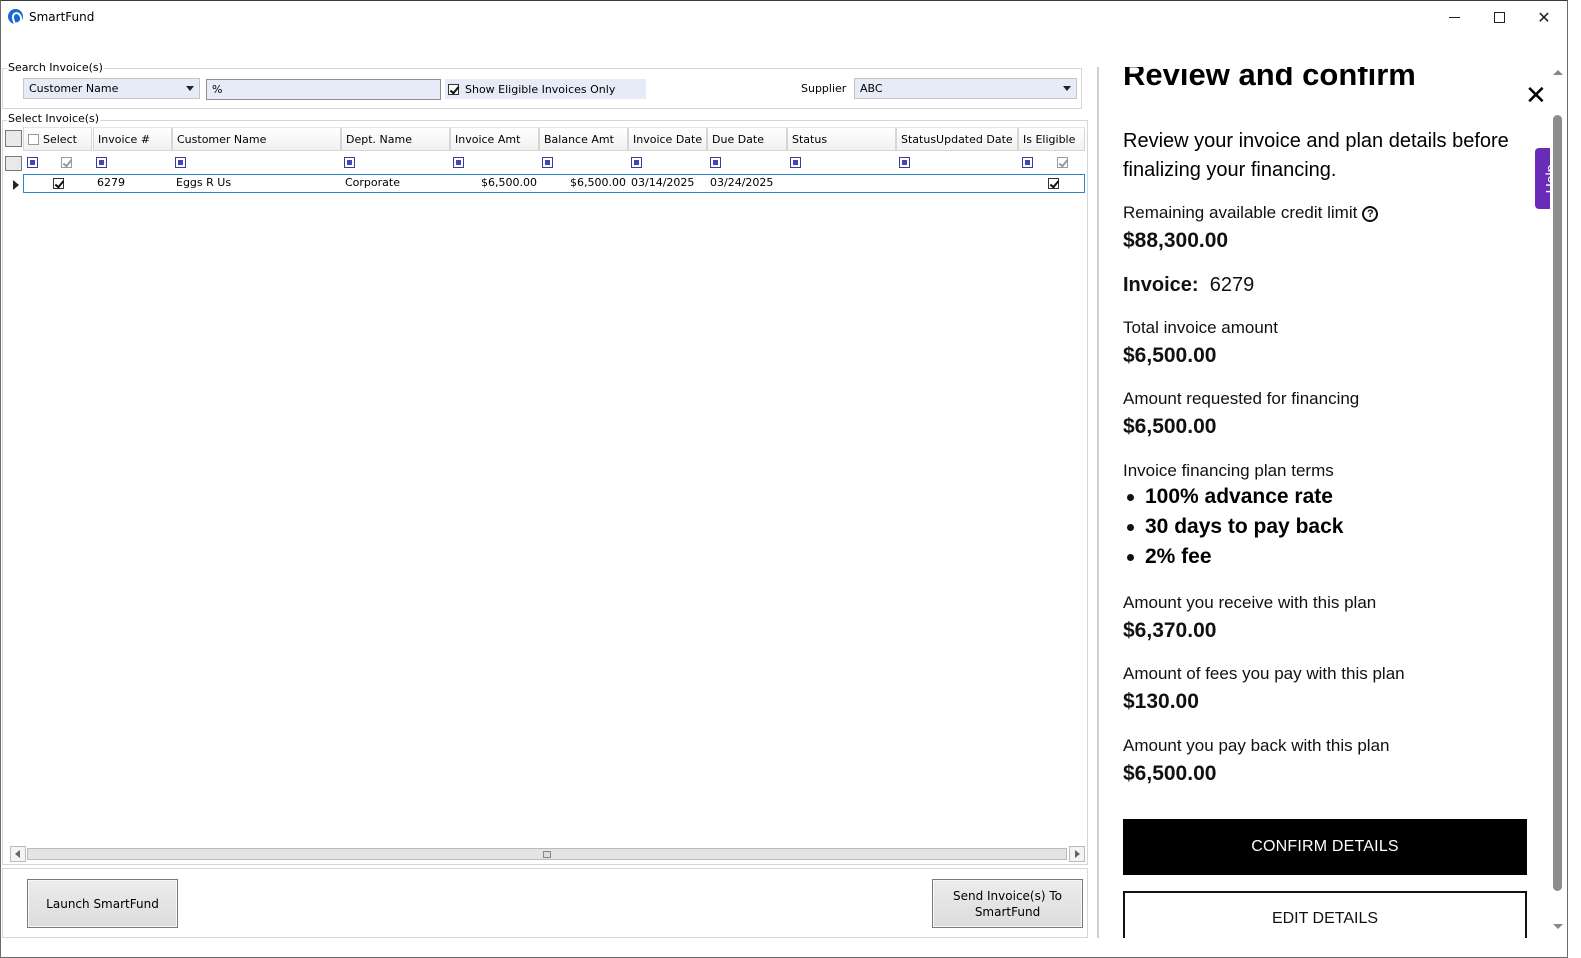  Describe the element at coordinates (663, 182) in the screenshot. I see `cell-invoice-date: 03/14/2025` at that location.